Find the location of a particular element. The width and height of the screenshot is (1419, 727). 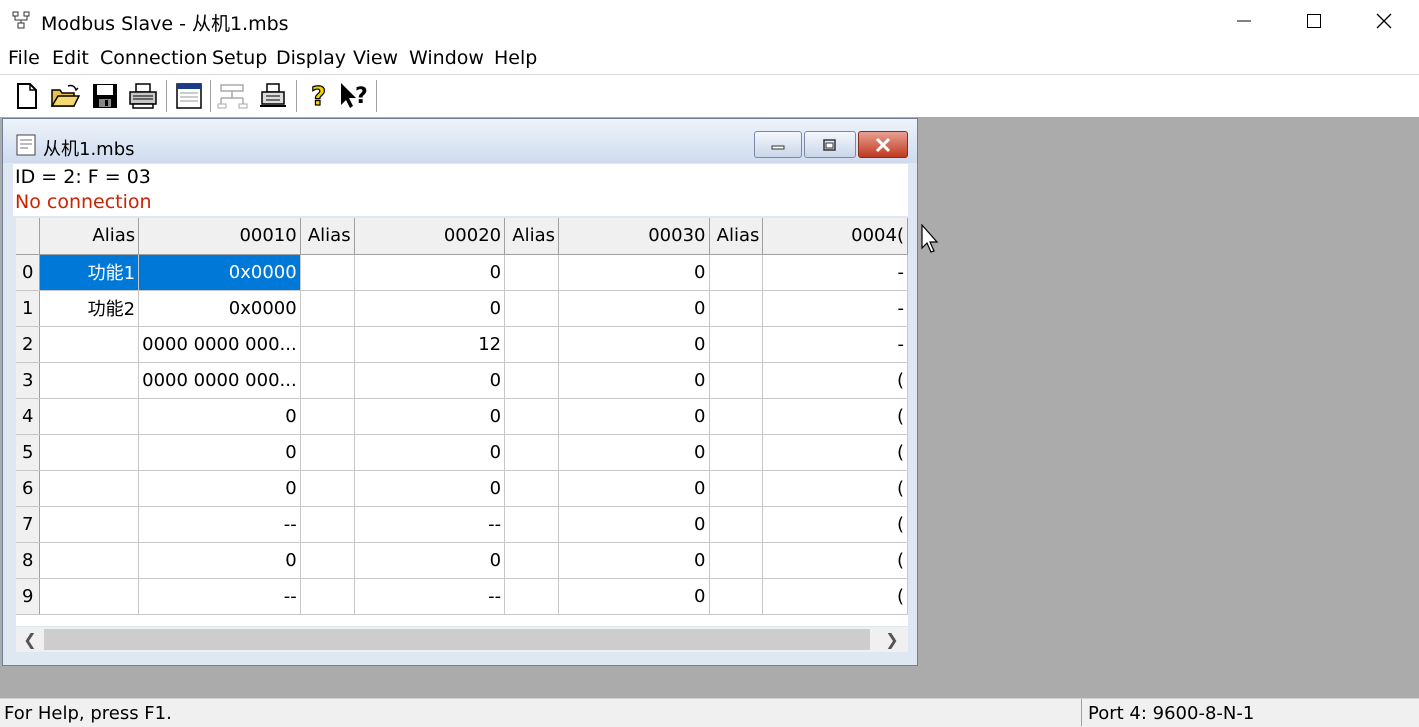

column-header-address: 00010 is located at coordinates (219, 236).